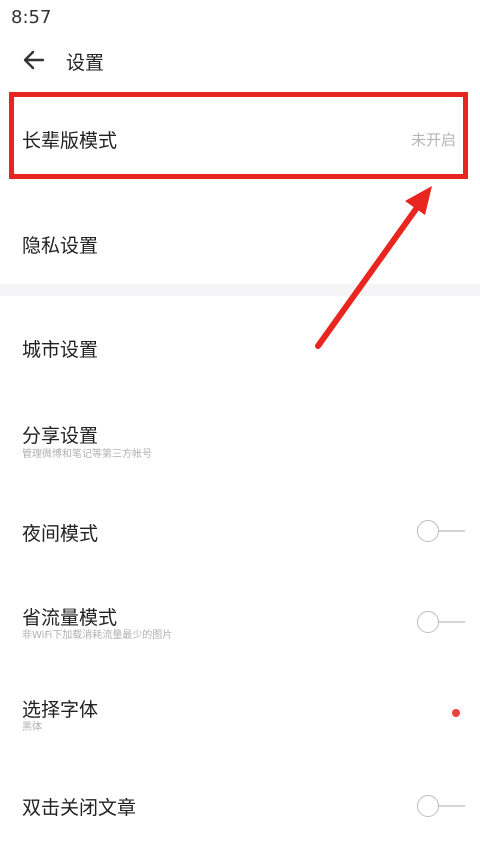 This screenshot has width=480, height=853. I want to click on settings-row-label: 城市设置, so click(60, 350).